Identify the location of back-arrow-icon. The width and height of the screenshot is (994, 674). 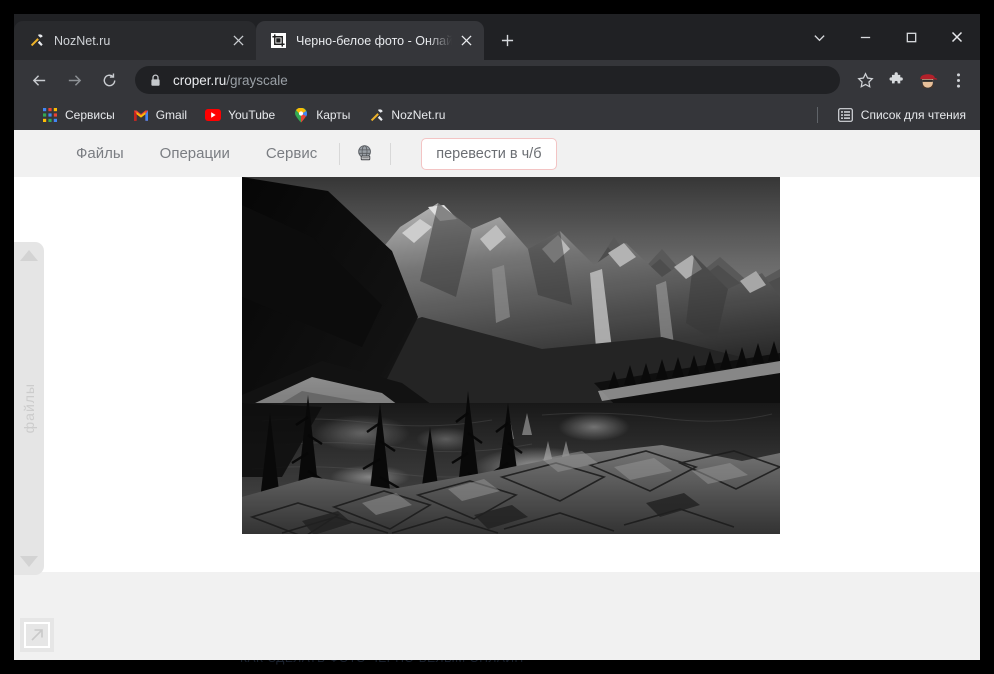
(39, 80).